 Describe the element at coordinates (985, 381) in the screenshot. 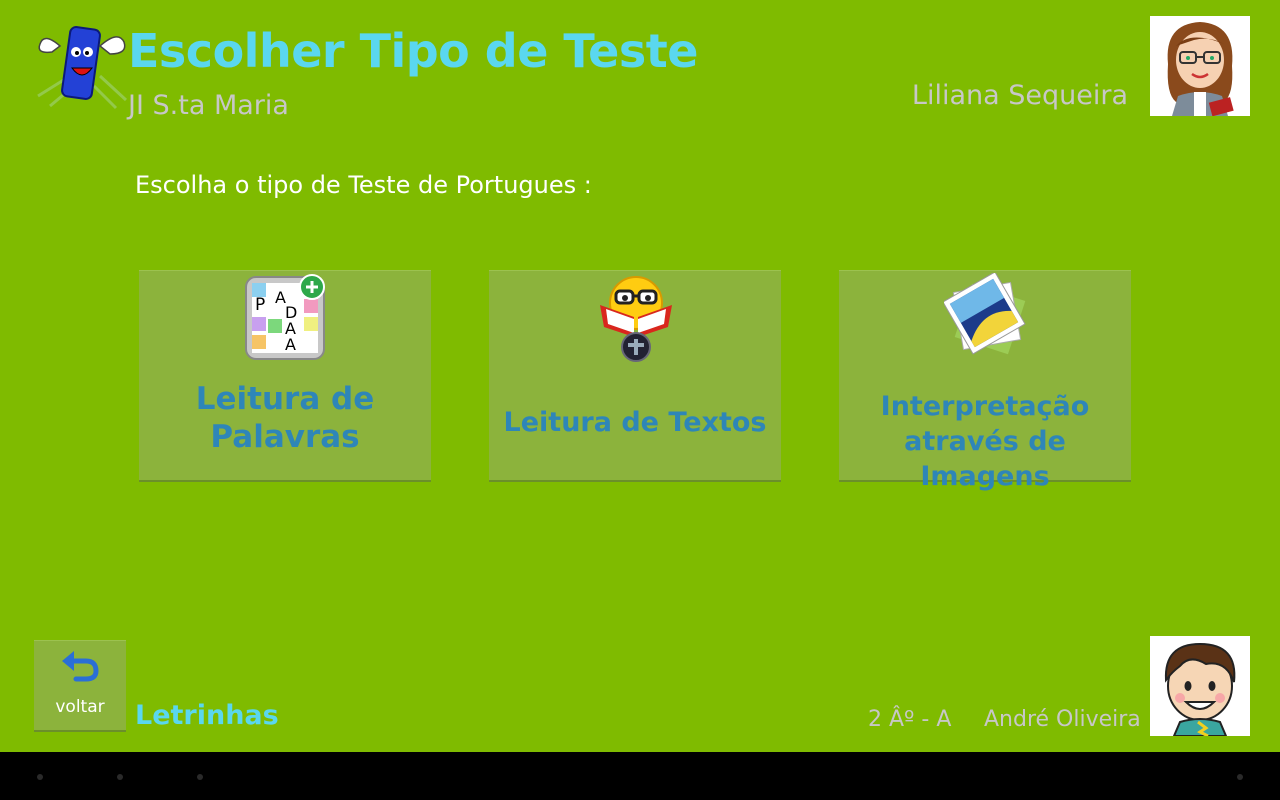

I see `image-interpretation-test-button: Interpretação através de Imagens` at that location.